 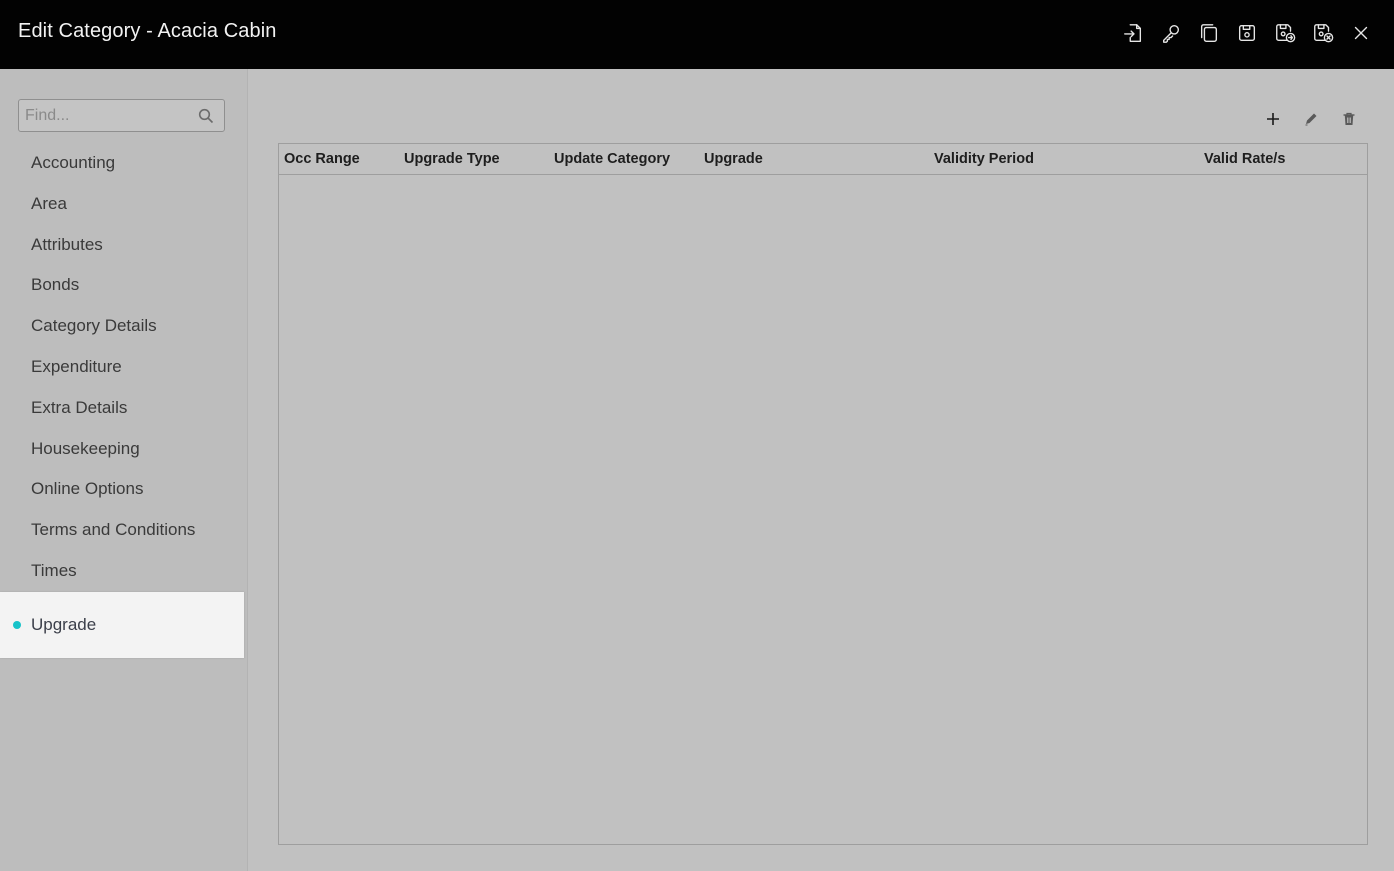 I want to click on close-icon, so click(x=1361, y=35).